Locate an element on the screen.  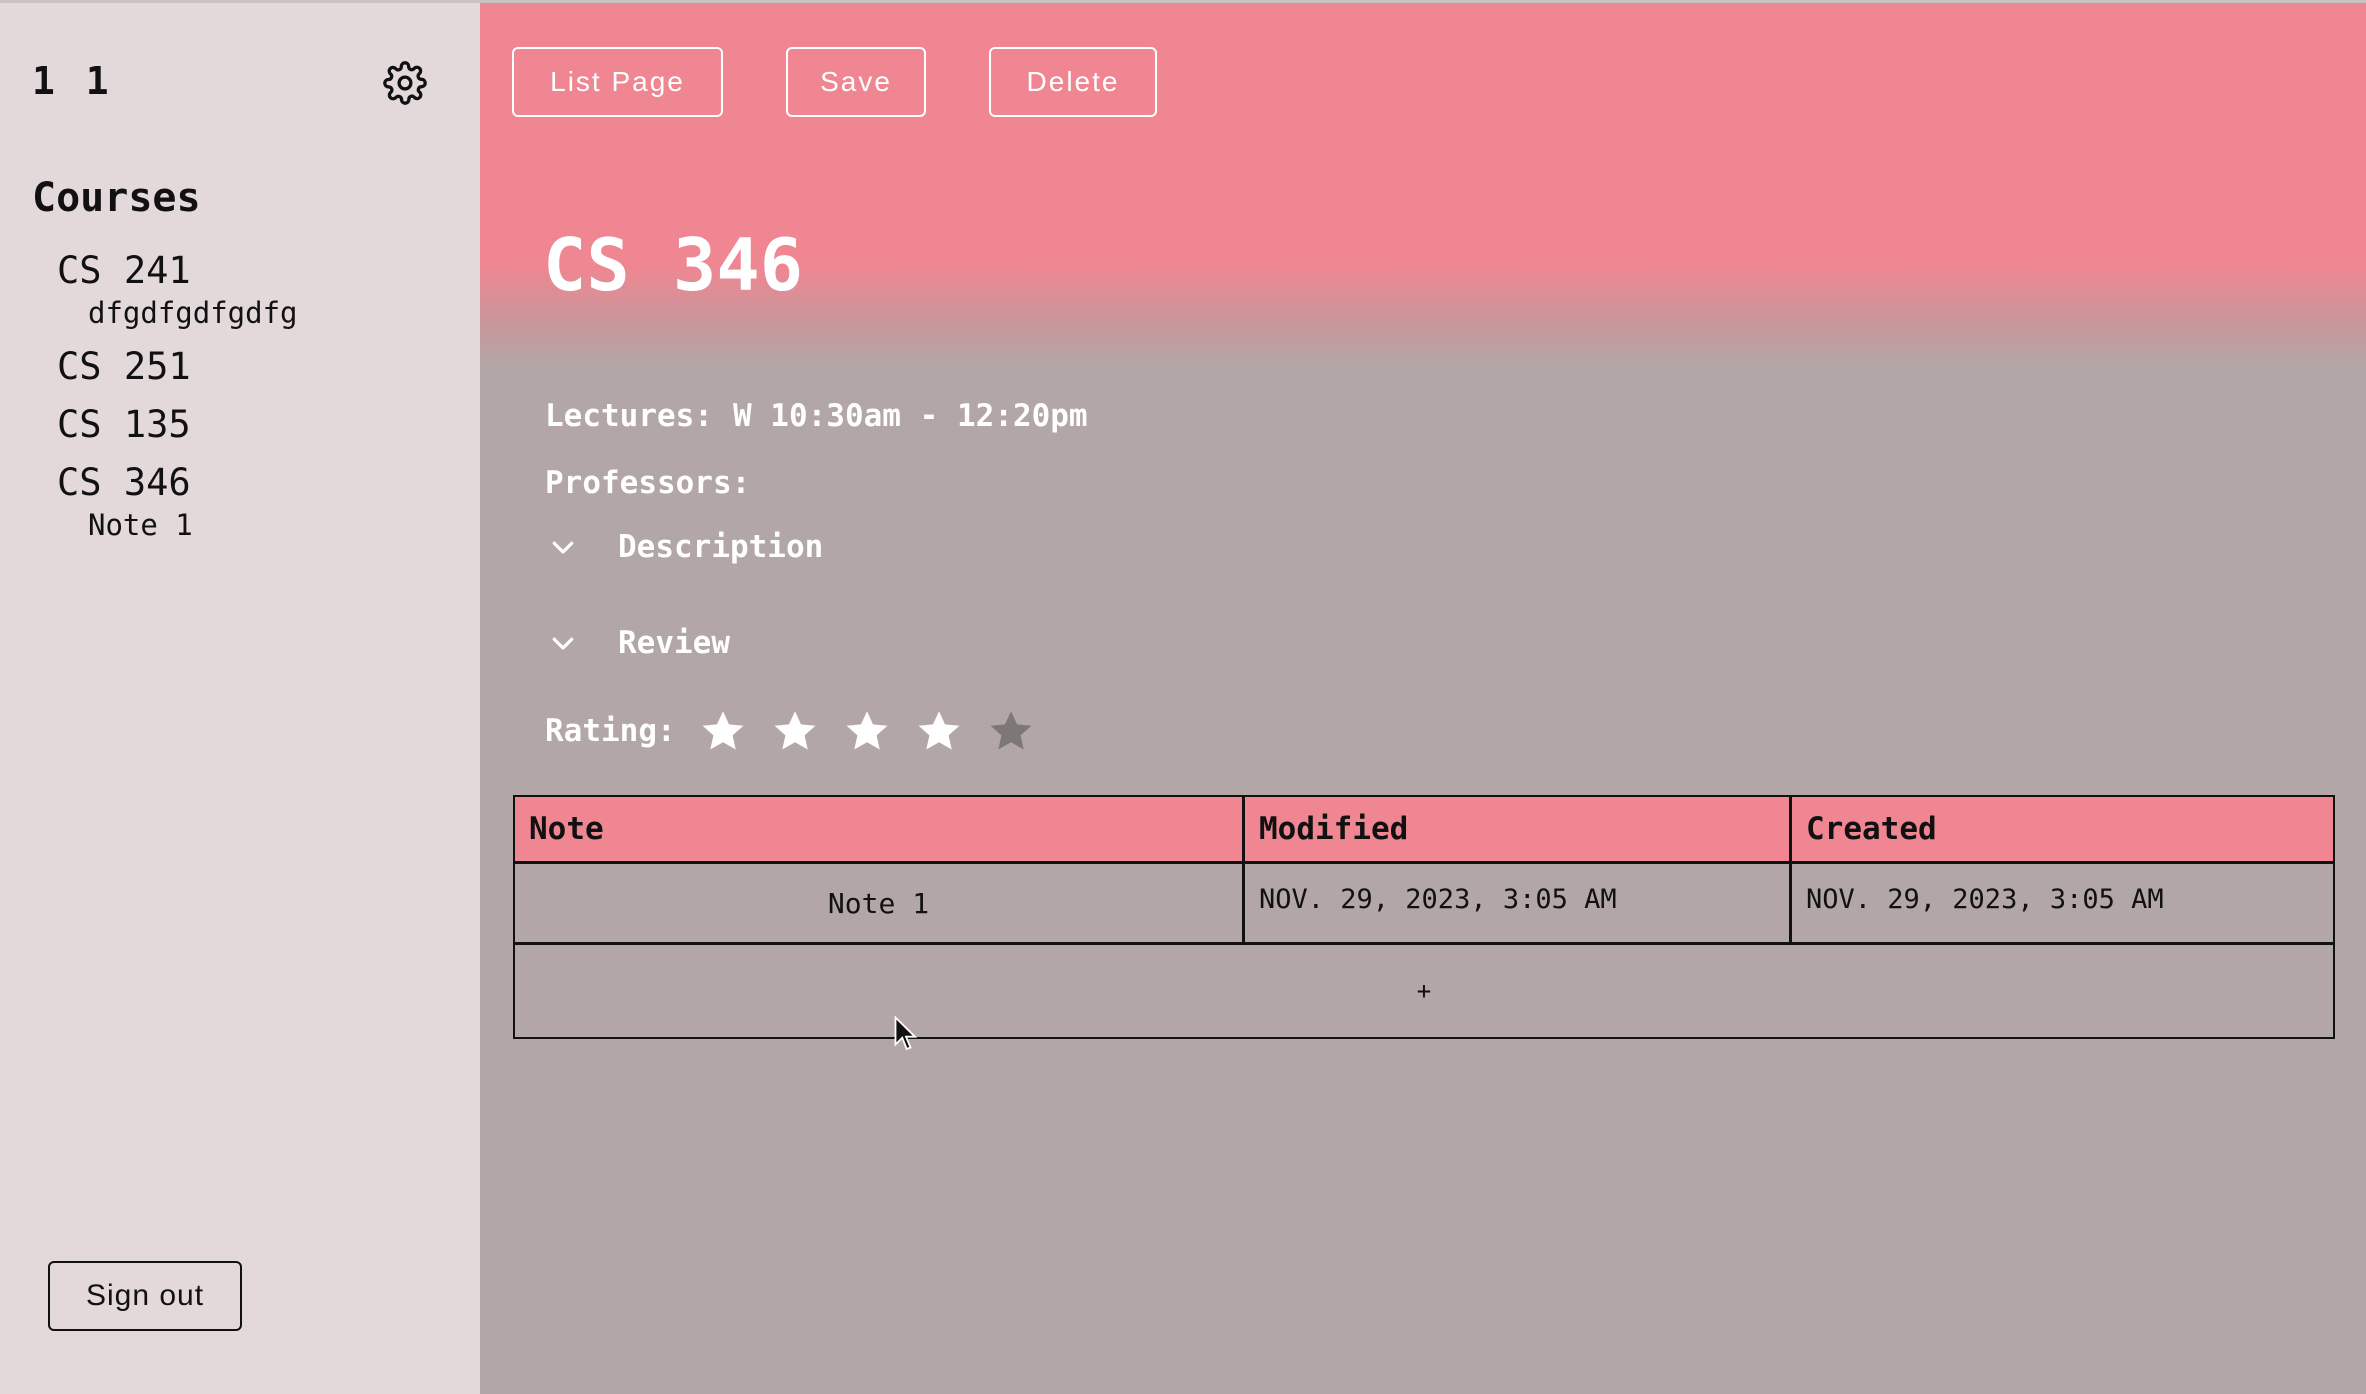
course-label: CS 135 is located at coordinates (177, 424).